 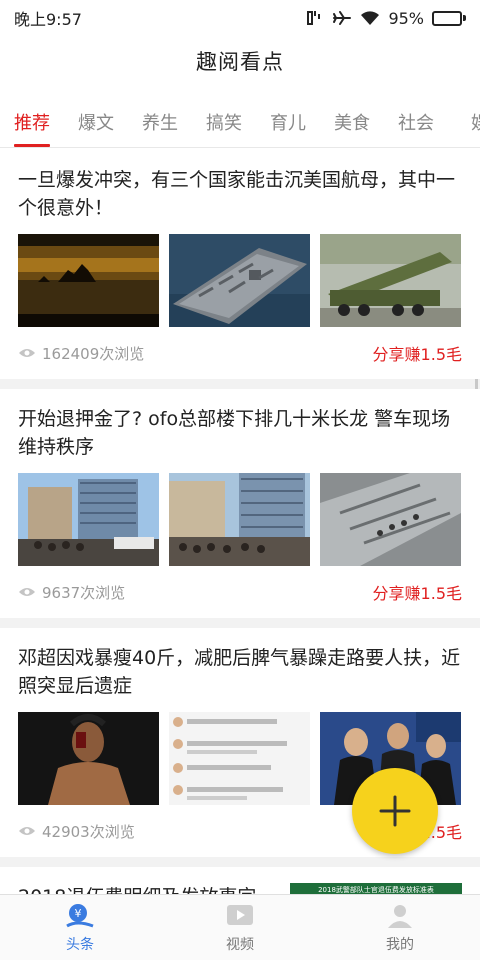 What do you see at coordinates (314, 18) in the screenshot?
I see `mute-icon` at bounding box center [314, 18].